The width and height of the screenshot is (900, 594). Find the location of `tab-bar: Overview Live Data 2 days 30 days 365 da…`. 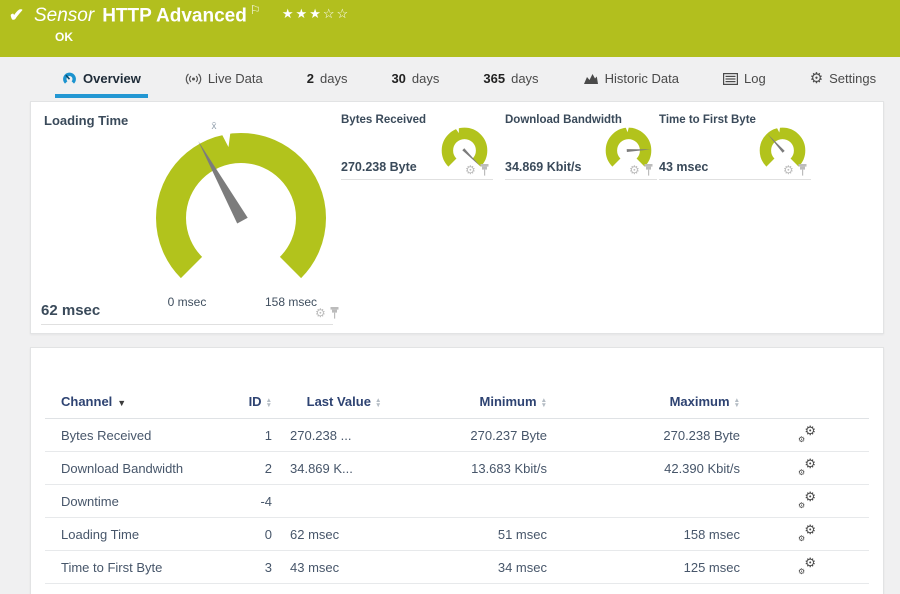

tab-bar: Overview Live Data 2 days 30 days 365 da… is located at coordinates (450, 80).